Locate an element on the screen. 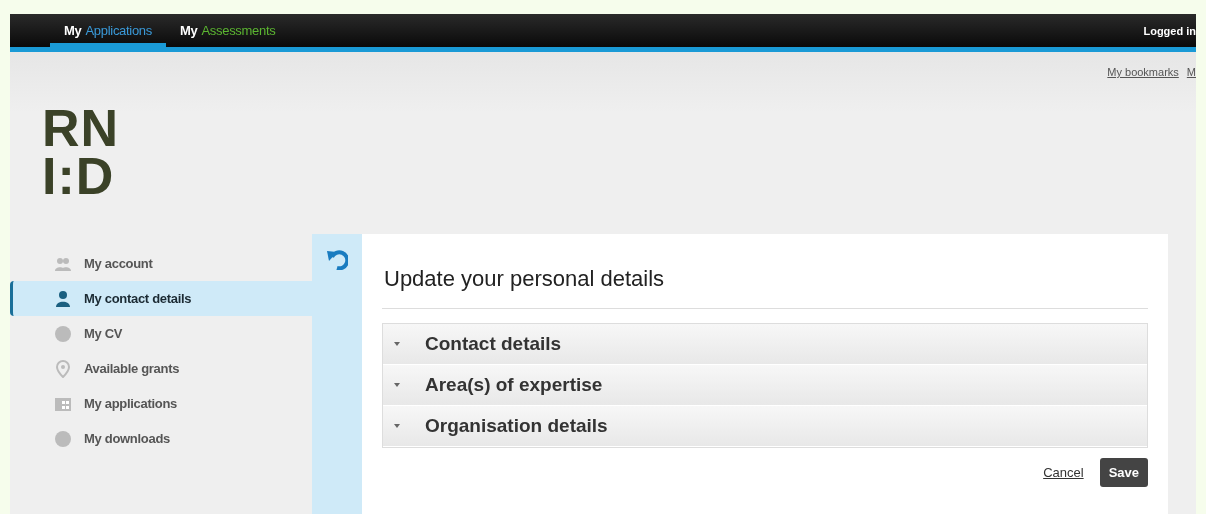  header-link: M is located at coordinates (1191, 72).